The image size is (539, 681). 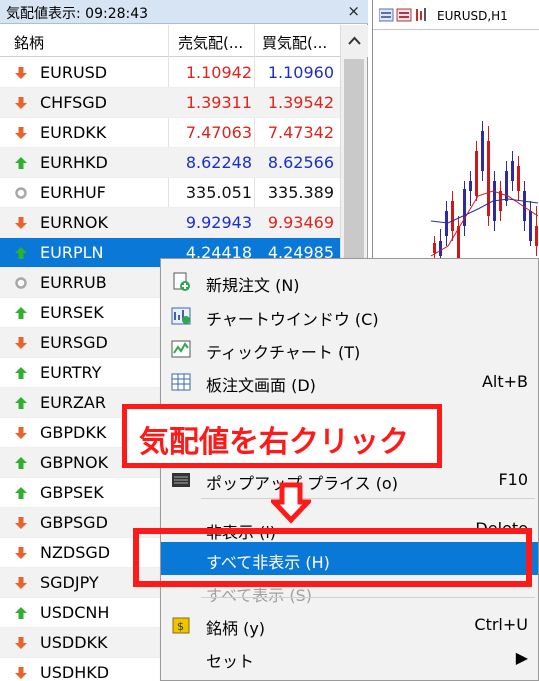 I want to click on annotation-callout-text: 気配値を右クリック, so click(x=274, y=442).